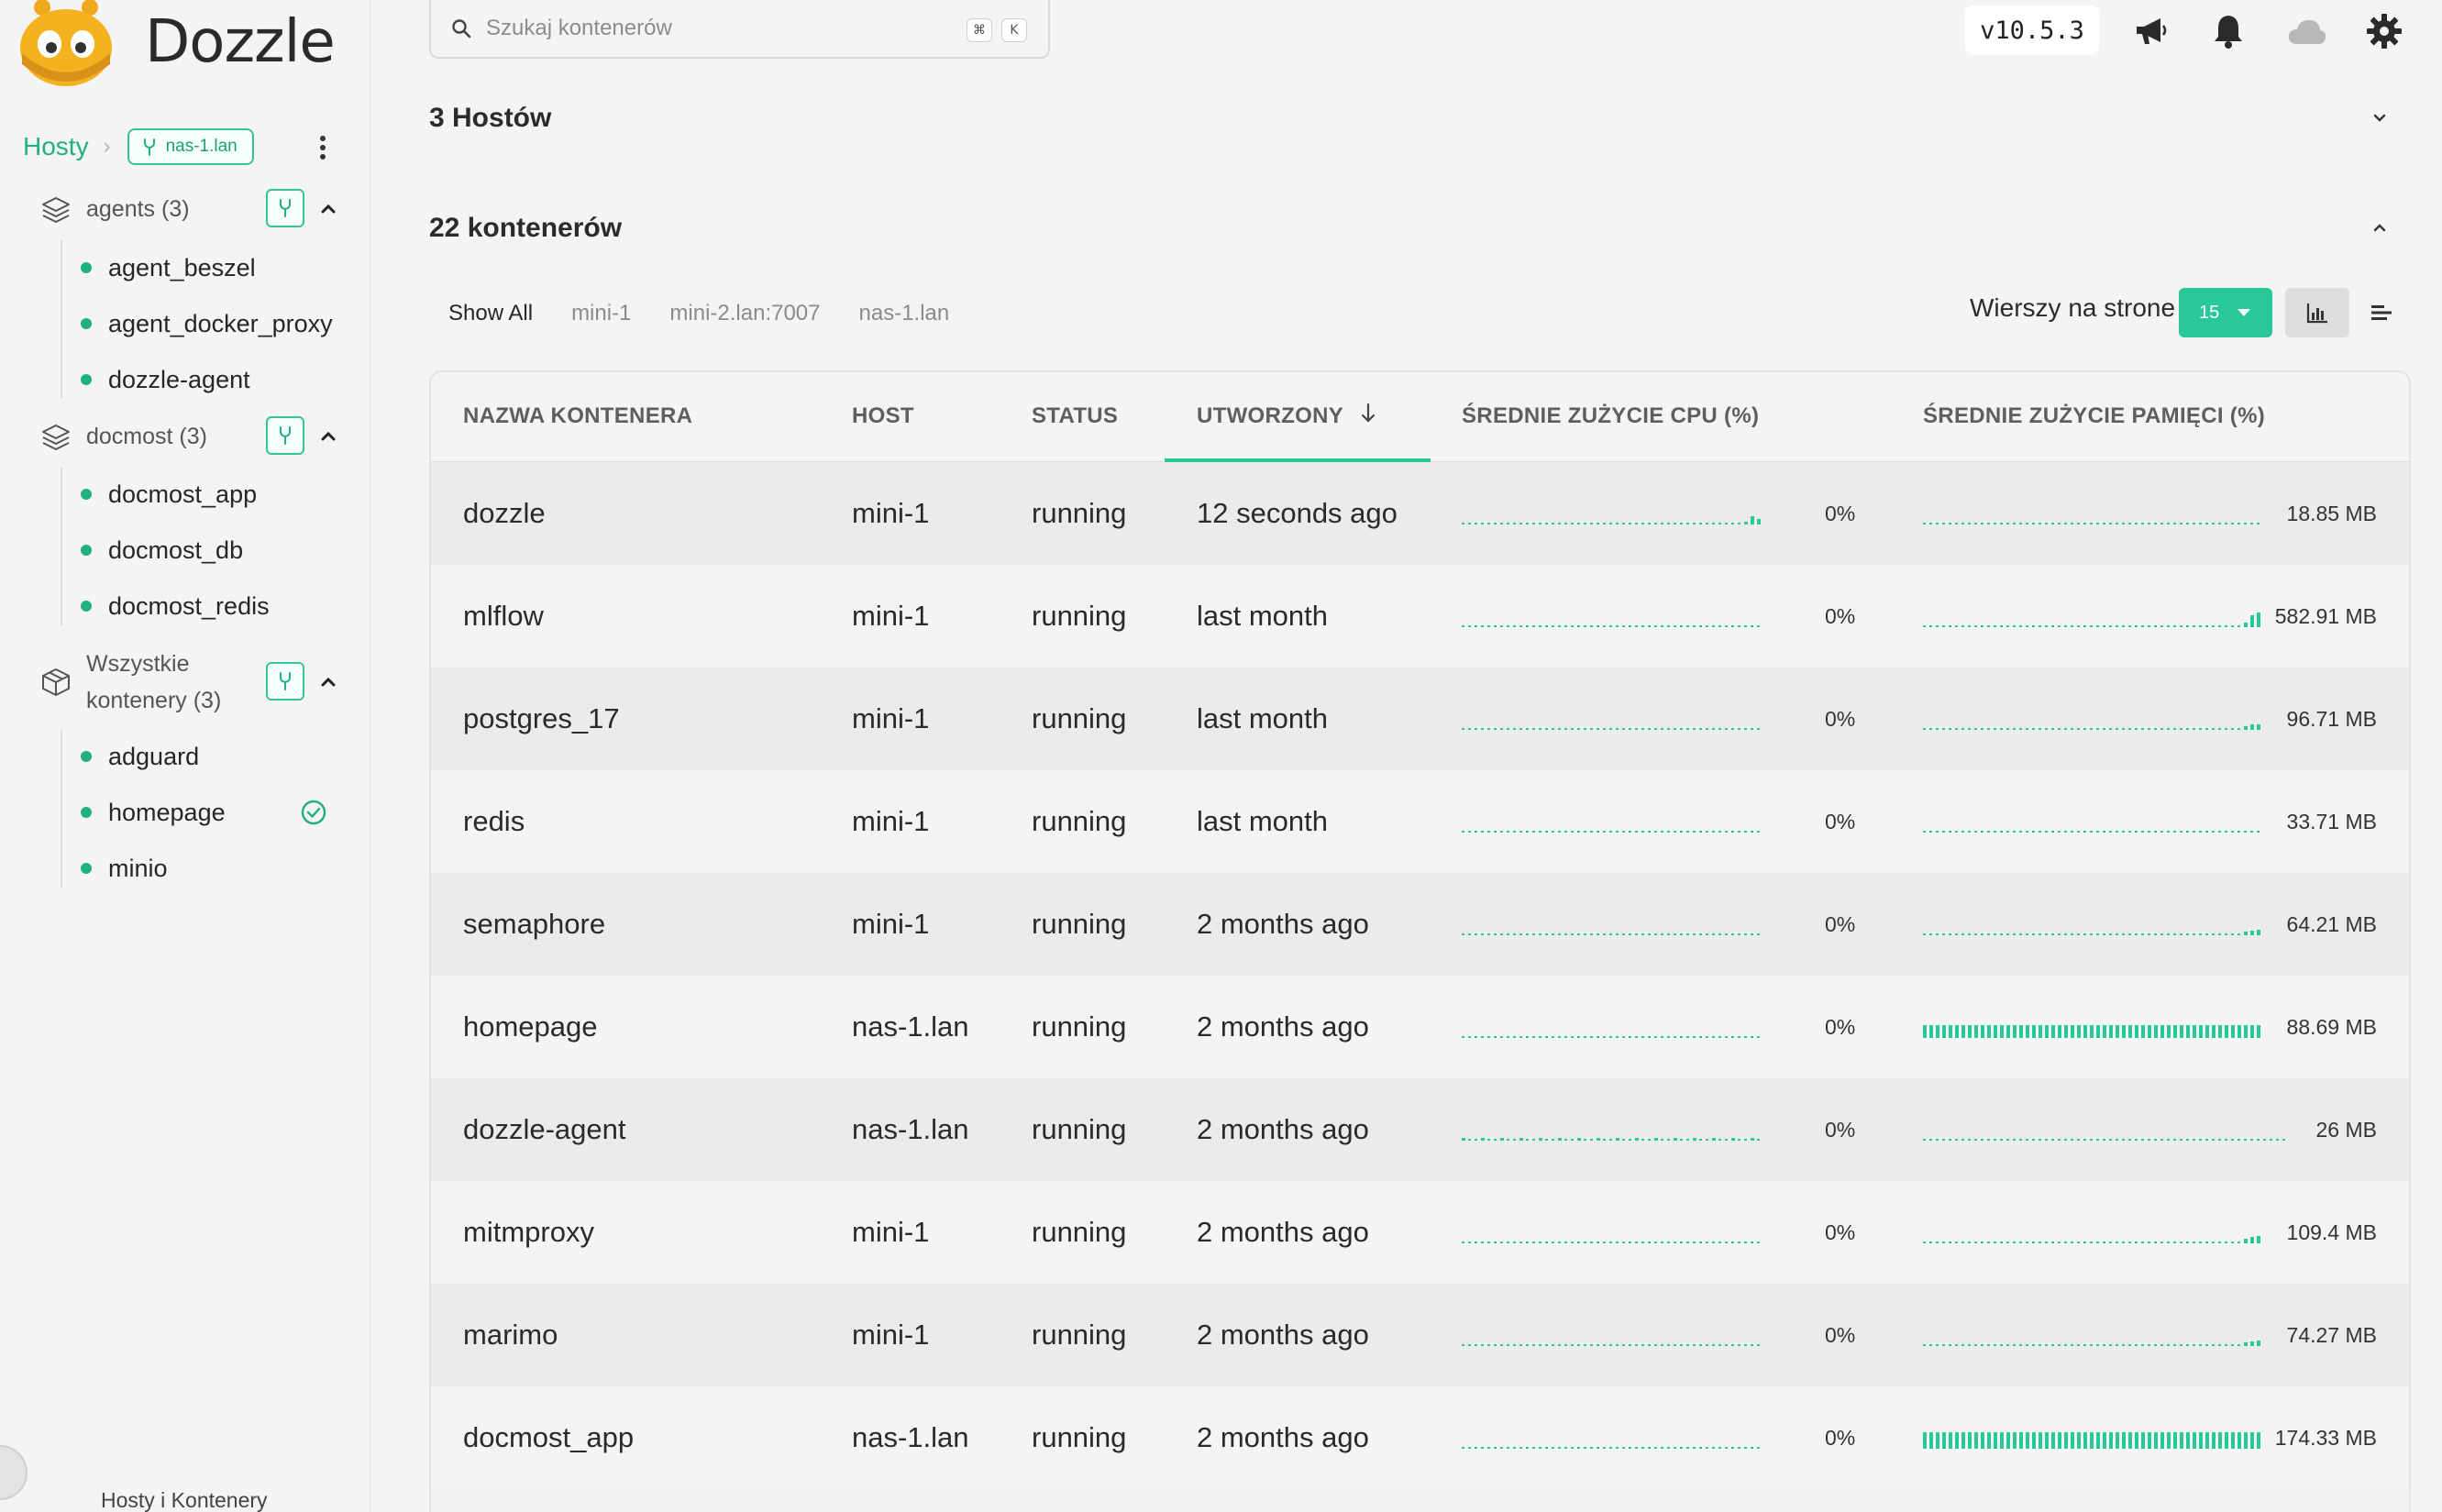 This screenshot has width=2442, height=1512. I want to click on table-row: mlflow mini-1 running last month 0% 582.91 MB, so click(1420, 616).